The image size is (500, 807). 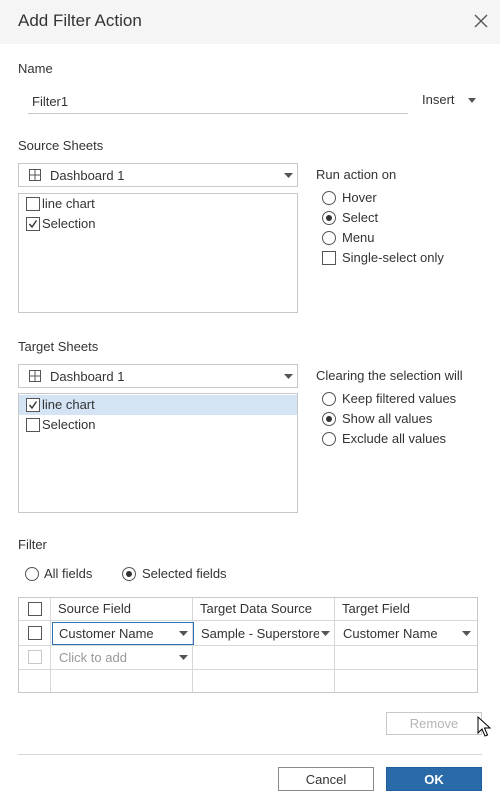 What do you see at coordinates (80, 20) in the screenshot?
I see `dialog-title: Add Filter Action` at bounding box center [80, 20].